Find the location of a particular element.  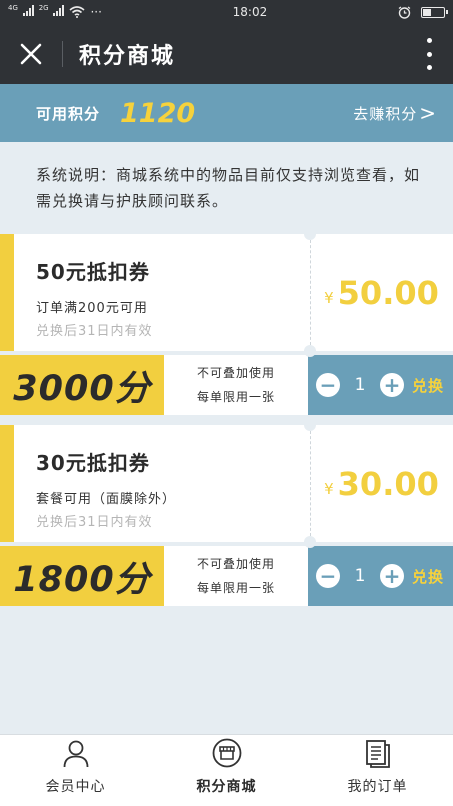

coupon-amount: 50.00 is located at coordinates (388, 292).